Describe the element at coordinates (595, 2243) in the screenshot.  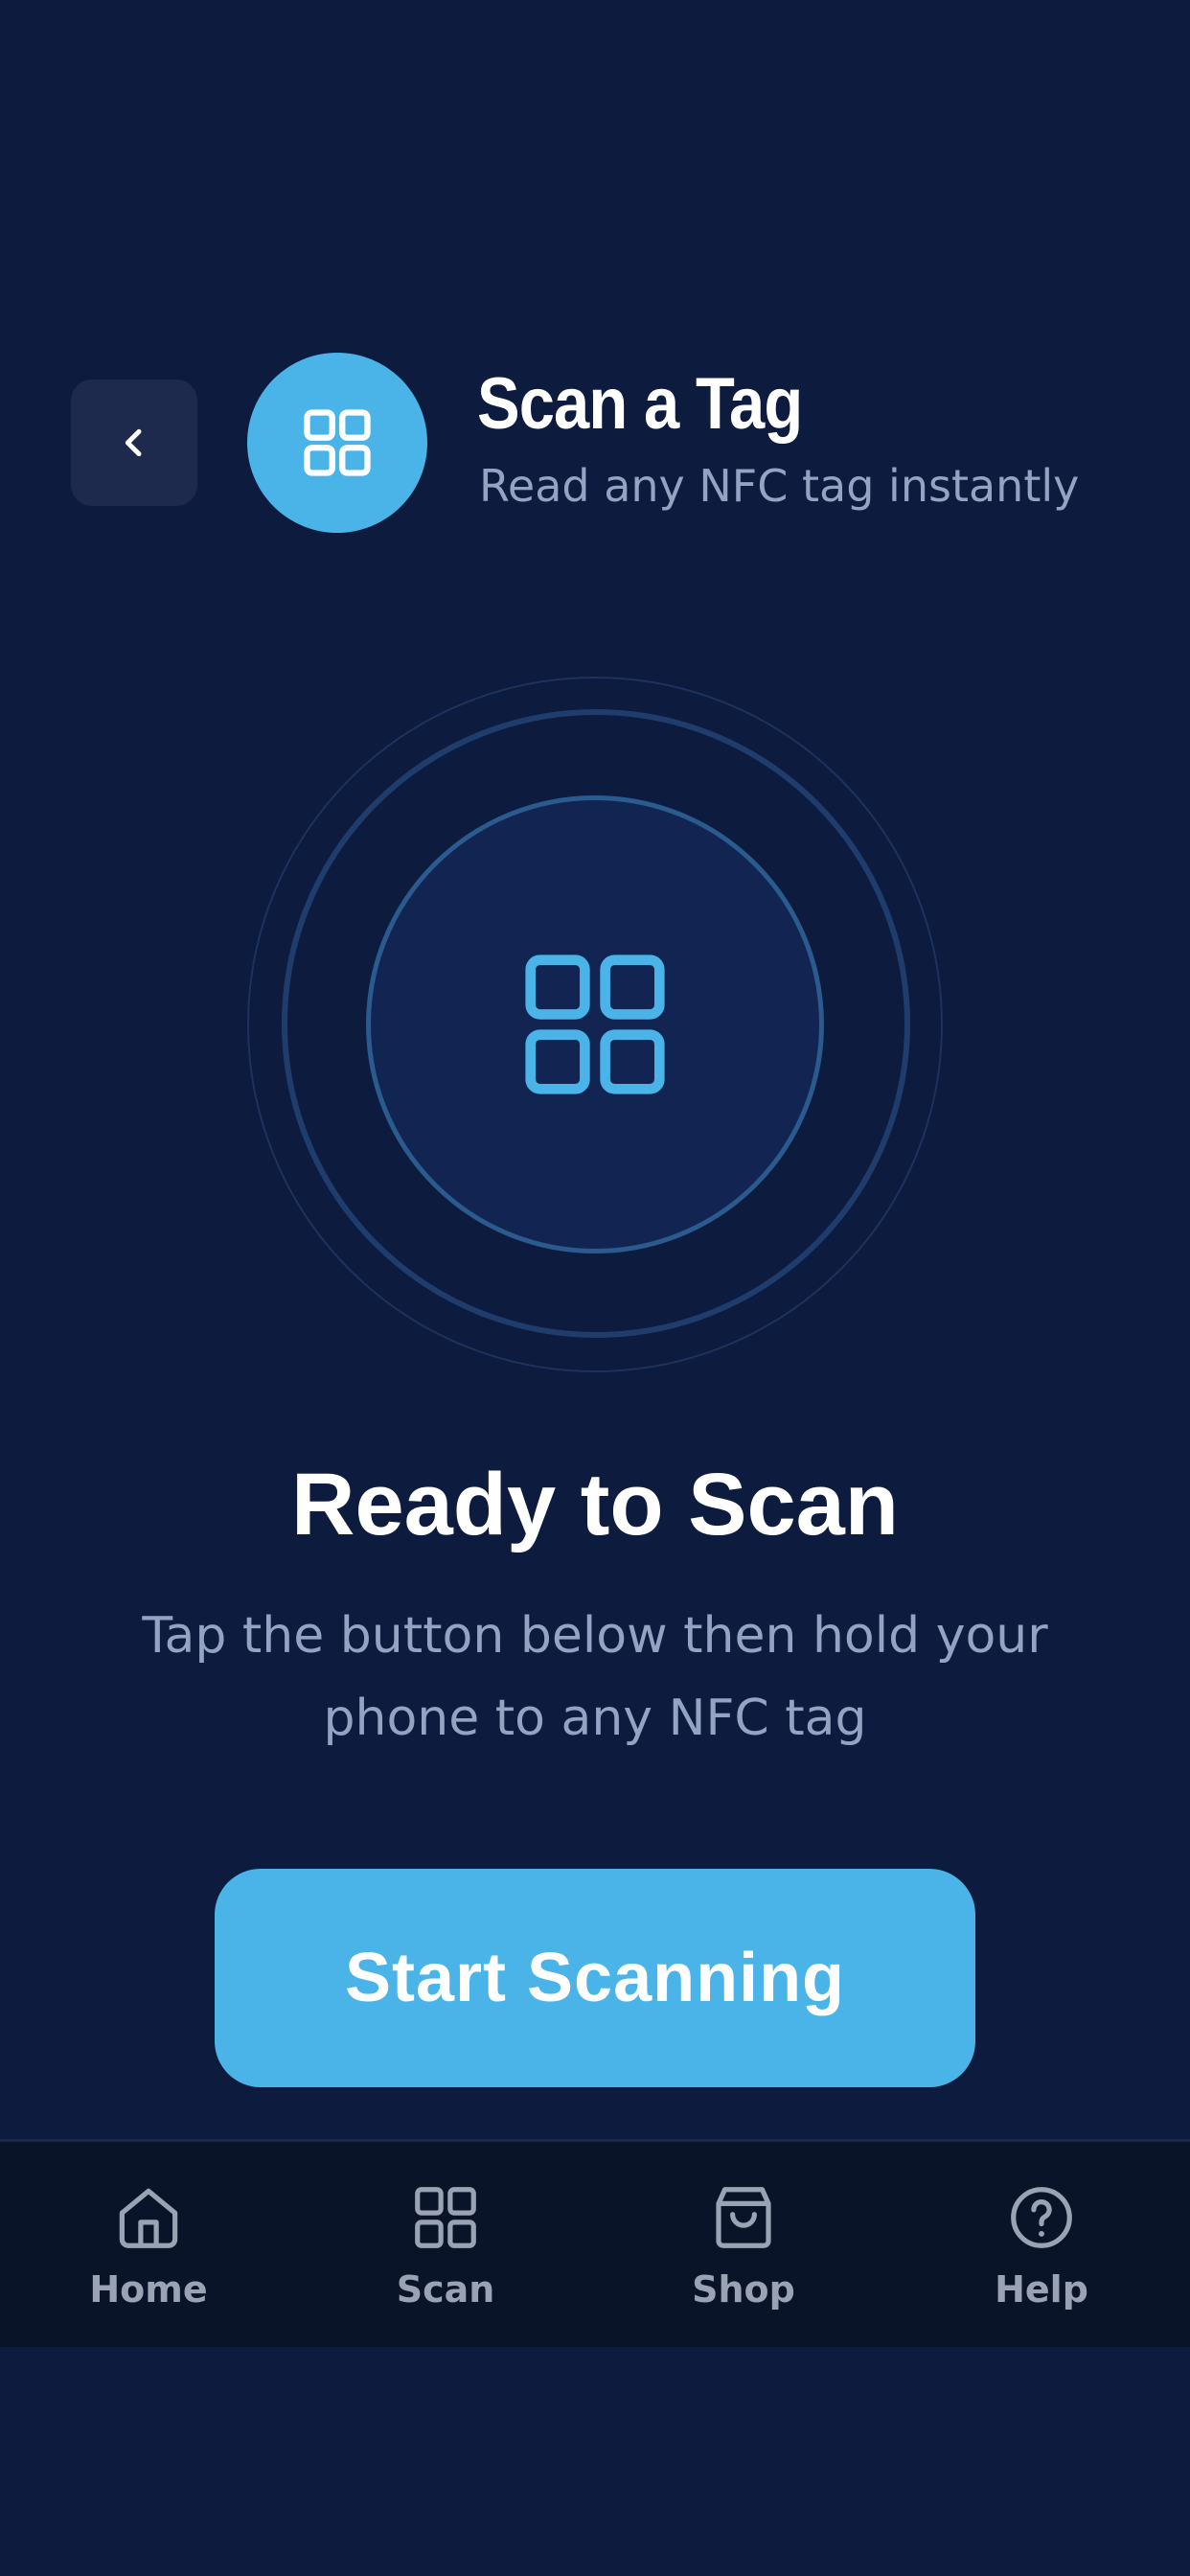
I see `bottom-nav: Home Scan Shop Help` at that location.